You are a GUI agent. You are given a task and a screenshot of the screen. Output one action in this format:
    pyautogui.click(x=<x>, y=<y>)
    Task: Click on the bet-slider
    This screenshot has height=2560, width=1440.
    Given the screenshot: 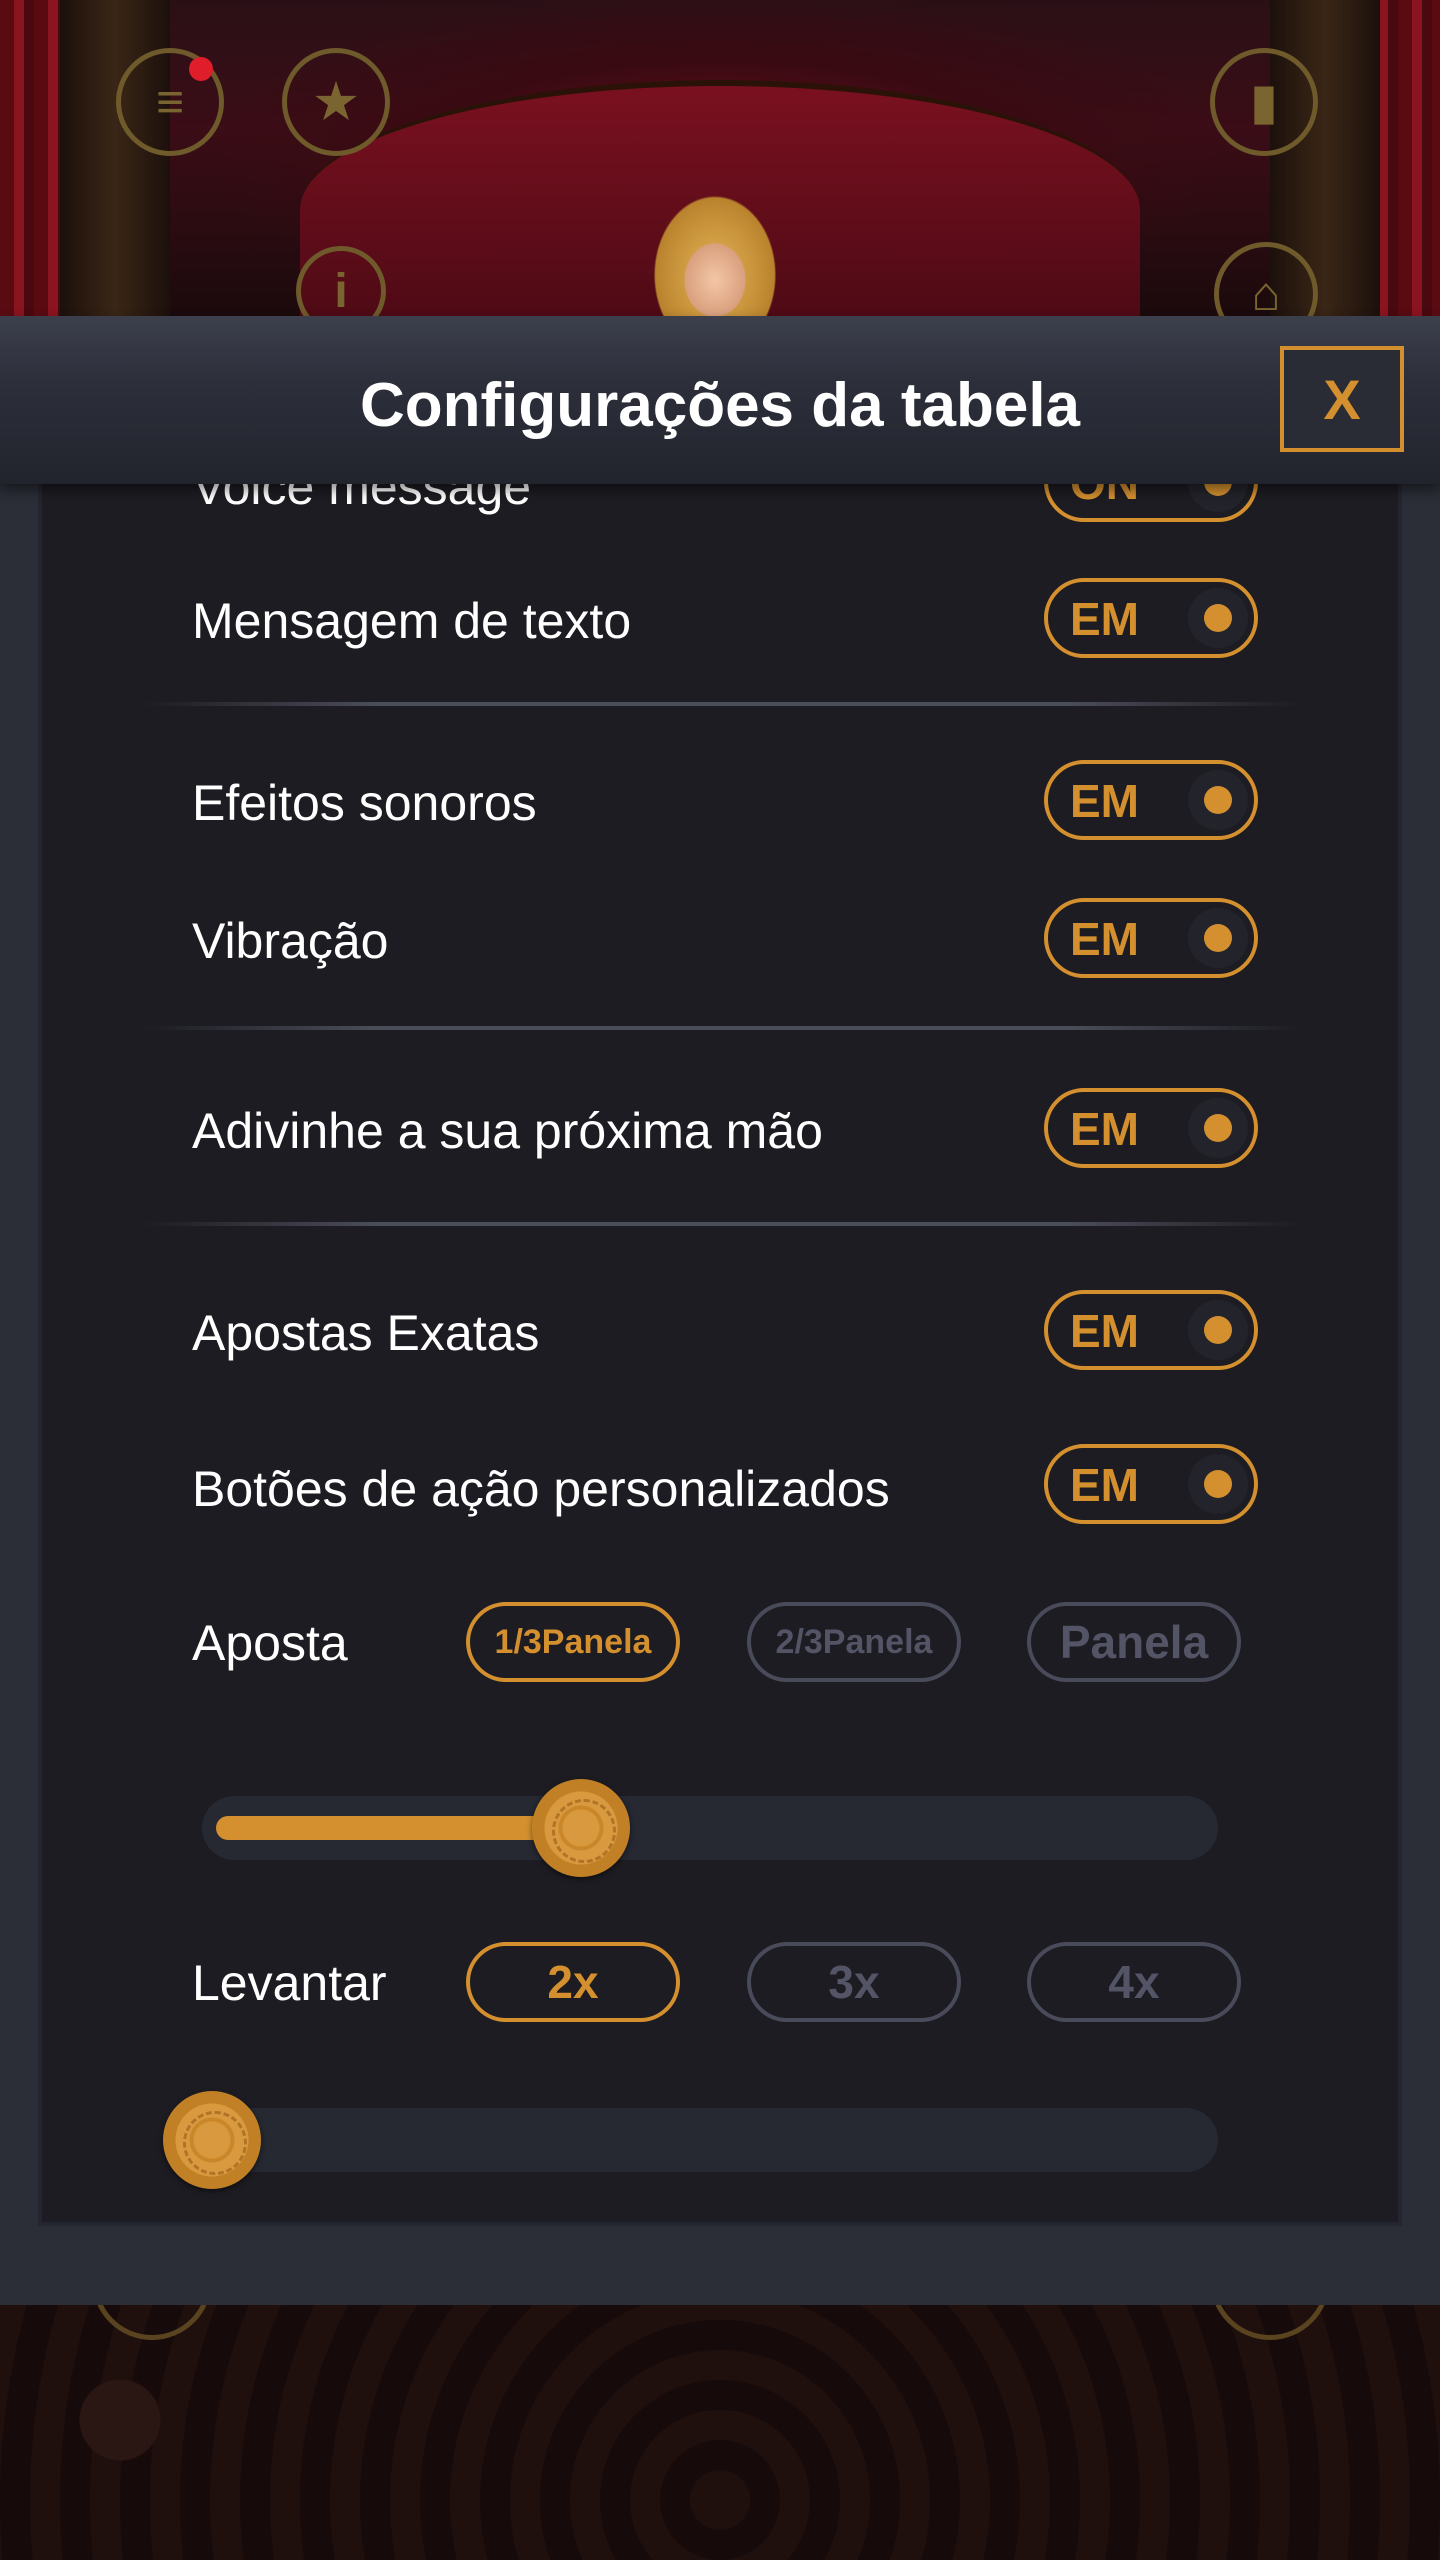 What is the action you would take?
    pyautogui.click(x=710, y=1828)
    